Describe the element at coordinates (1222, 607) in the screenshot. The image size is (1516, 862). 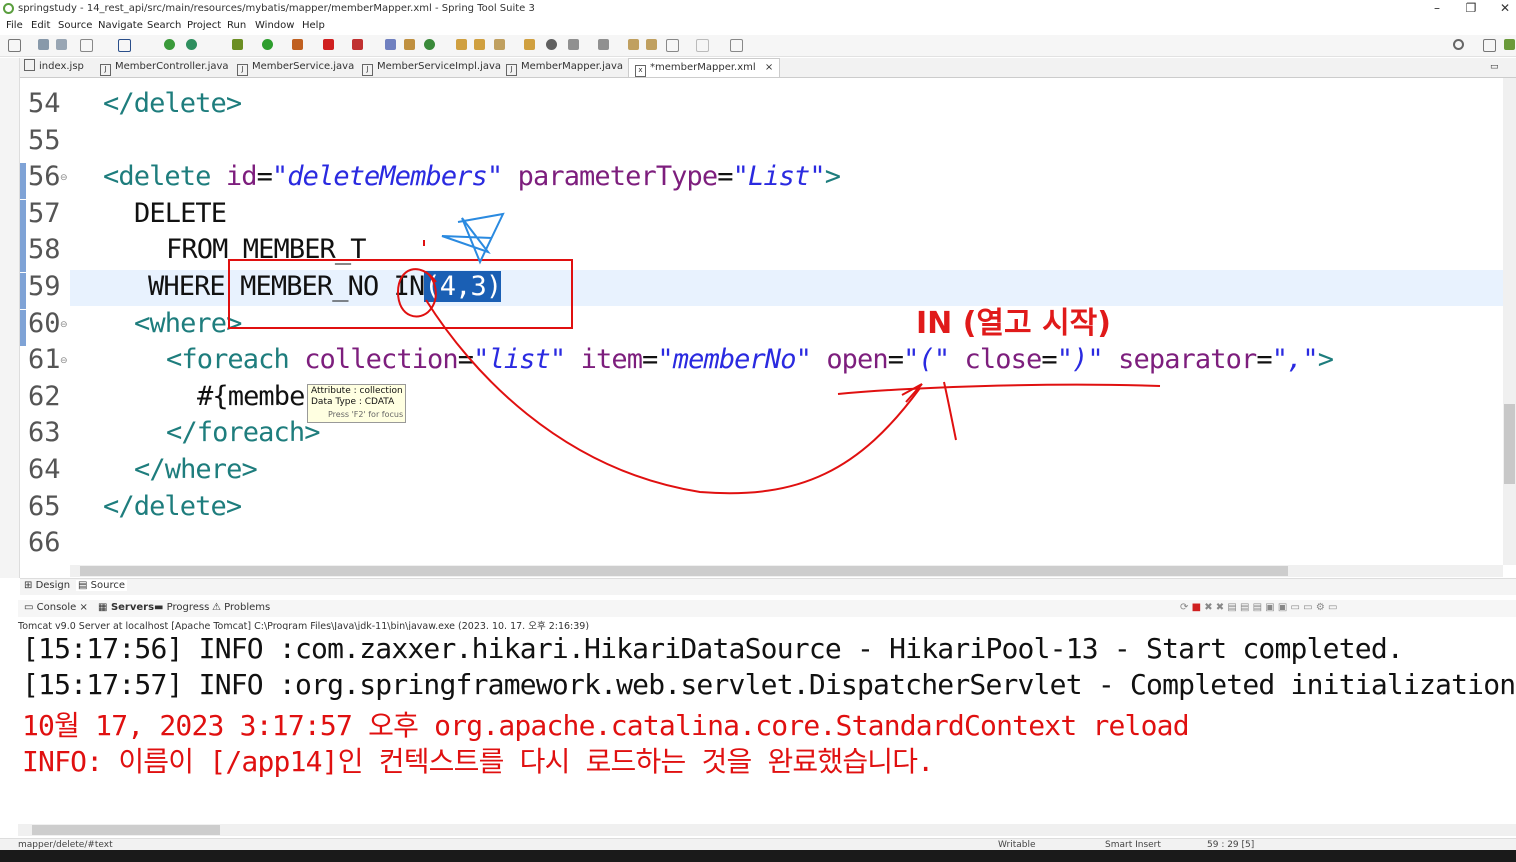
I see `remove-all-icon: ✖` at that location.